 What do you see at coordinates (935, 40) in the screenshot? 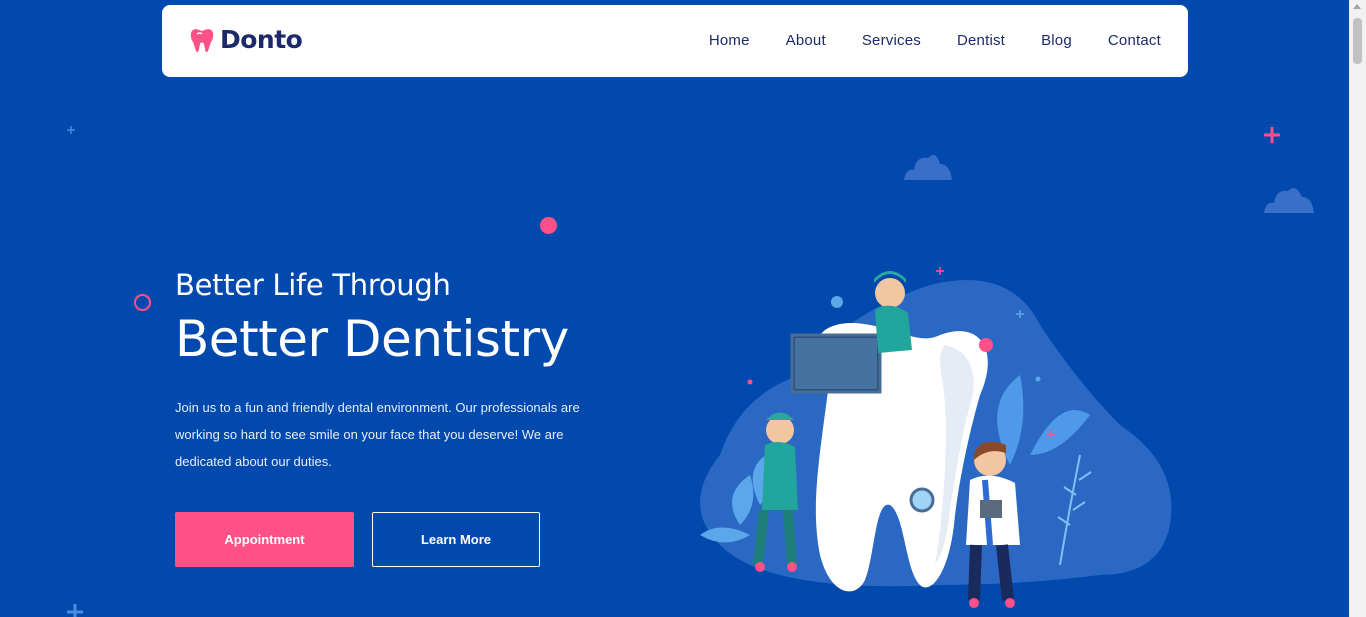
I see `main-nav: Home About Services Dentist Blog Contact` at bounding box center [935, 40].